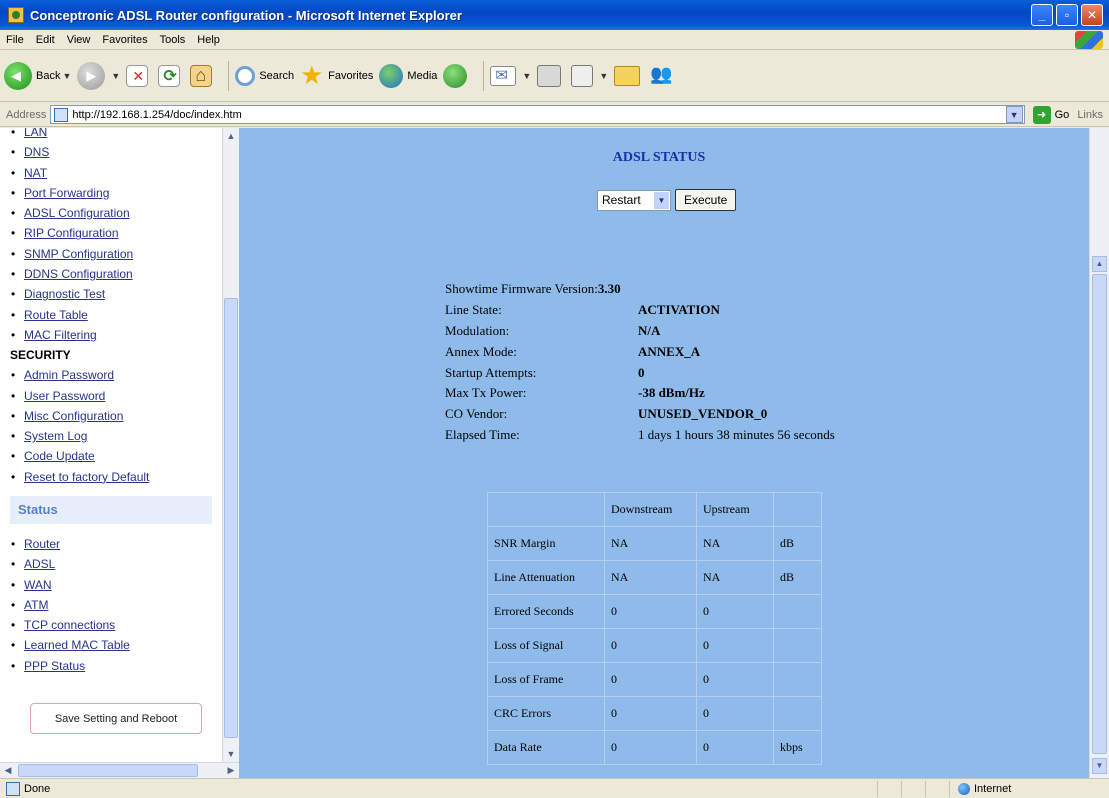  I want to click on nav-item: Reset to factory Default, so click(110, 477).